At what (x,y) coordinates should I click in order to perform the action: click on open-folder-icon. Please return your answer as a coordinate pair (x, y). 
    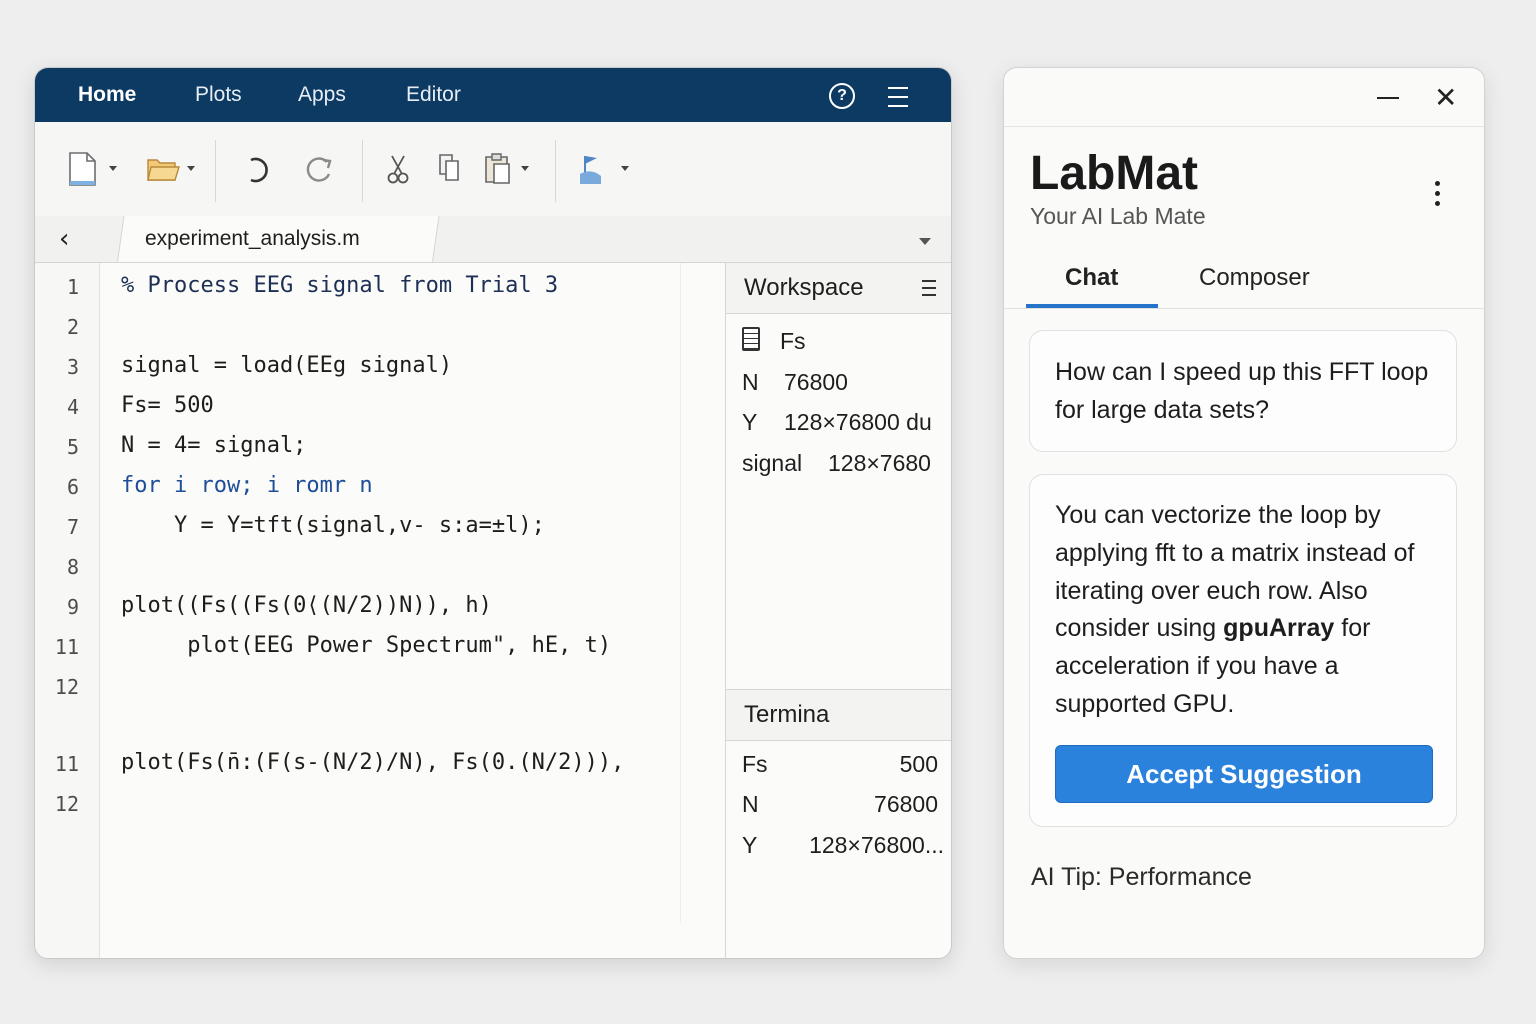
    Looking at the image, I should click on (174, 169).